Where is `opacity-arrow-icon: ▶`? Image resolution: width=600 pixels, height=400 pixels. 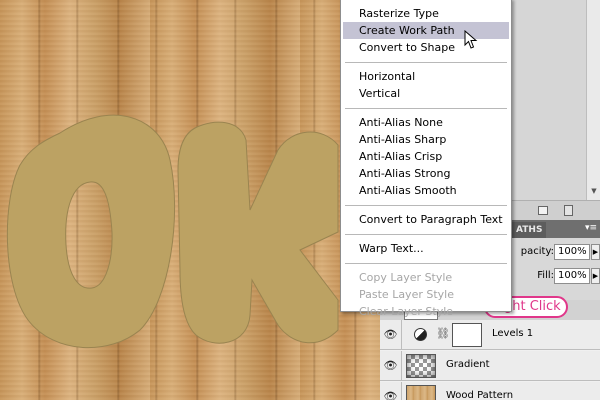 opacity-arrow-icon: ▶ is located at coordinates (595, 252).